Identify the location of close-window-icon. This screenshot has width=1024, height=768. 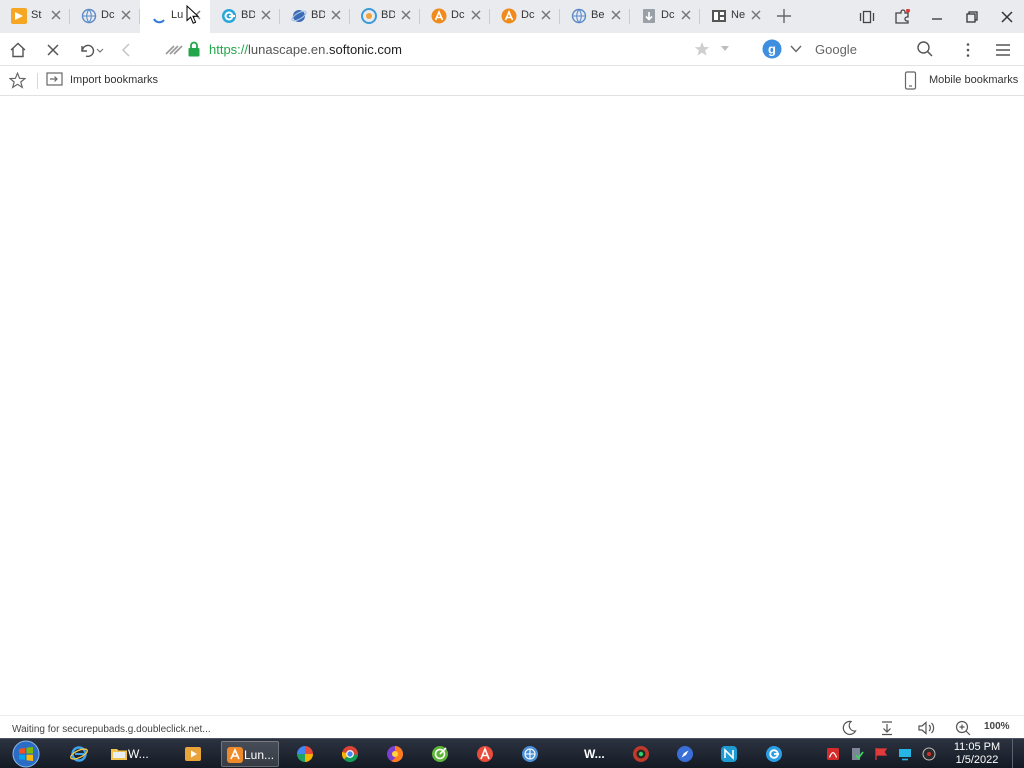
(1007, 17).